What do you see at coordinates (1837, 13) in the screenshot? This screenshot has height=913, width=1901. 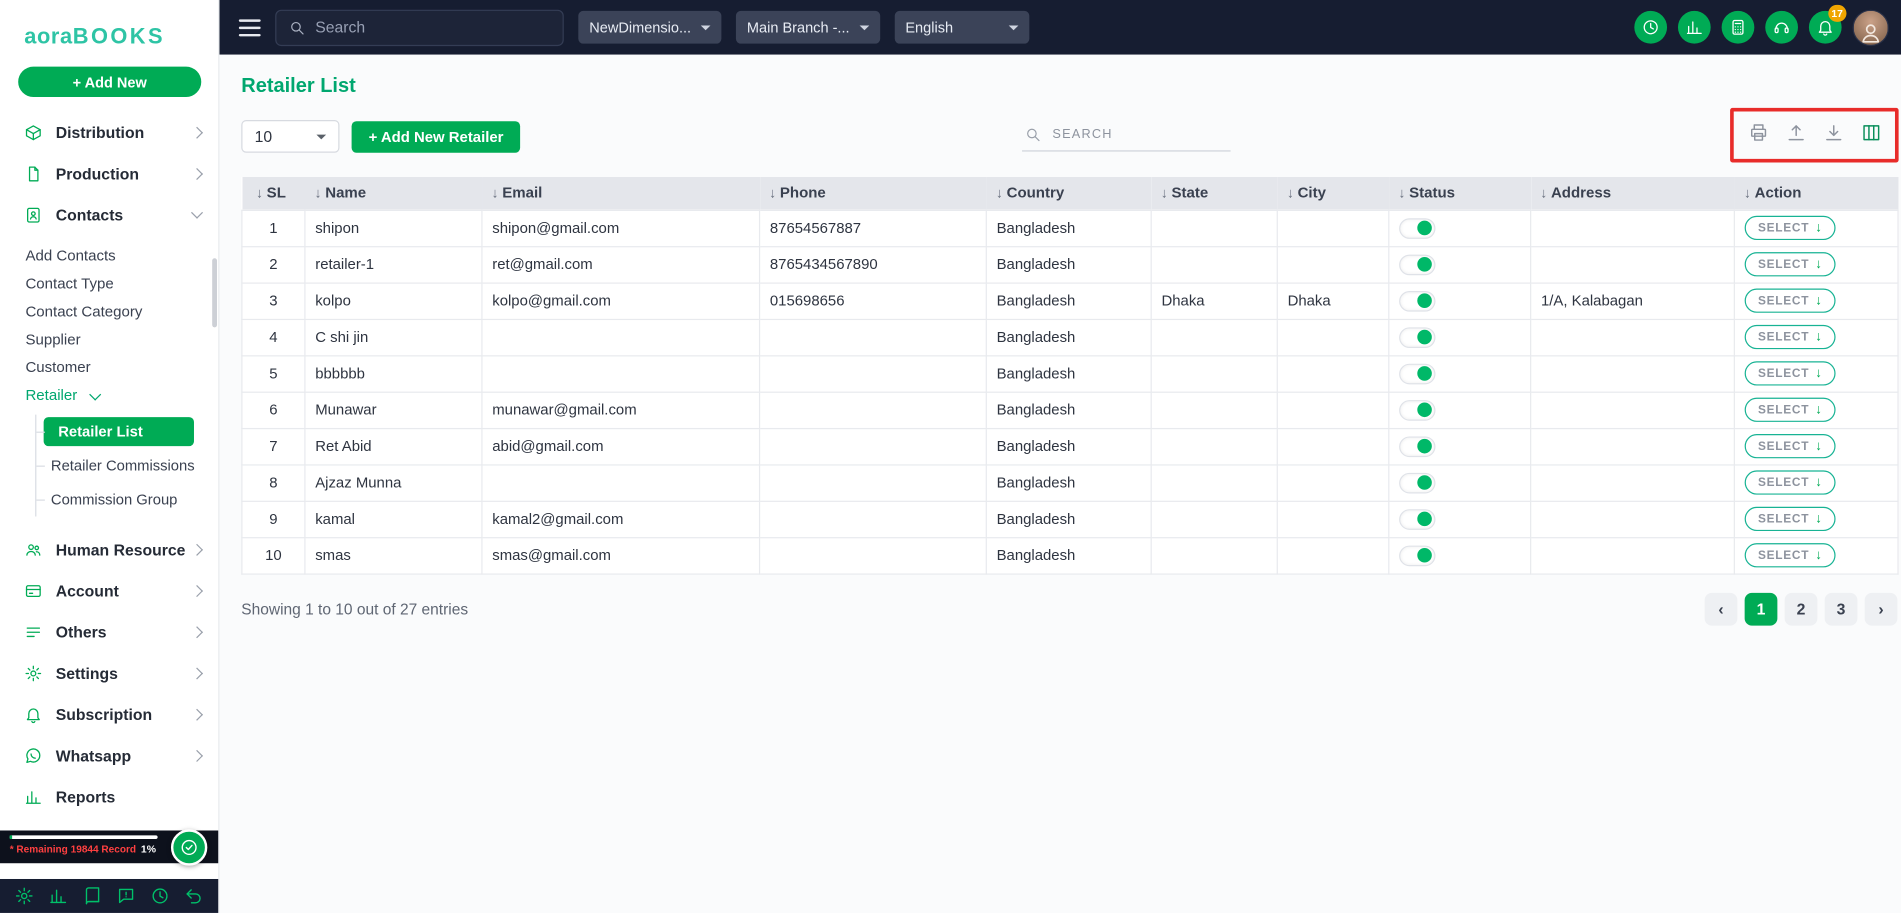 I see `notification-badge: 17` at bounding box center [1837, 13].